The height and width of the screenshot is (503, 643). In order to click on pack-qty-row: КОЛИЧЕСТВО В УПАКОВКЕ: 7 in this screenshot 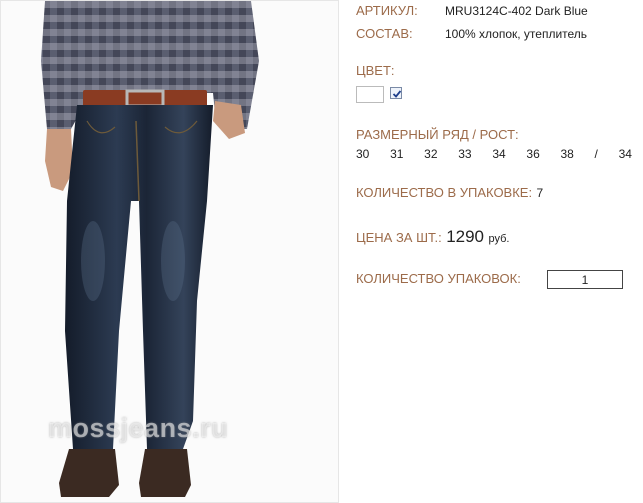, I will do `click(449, 193)`.